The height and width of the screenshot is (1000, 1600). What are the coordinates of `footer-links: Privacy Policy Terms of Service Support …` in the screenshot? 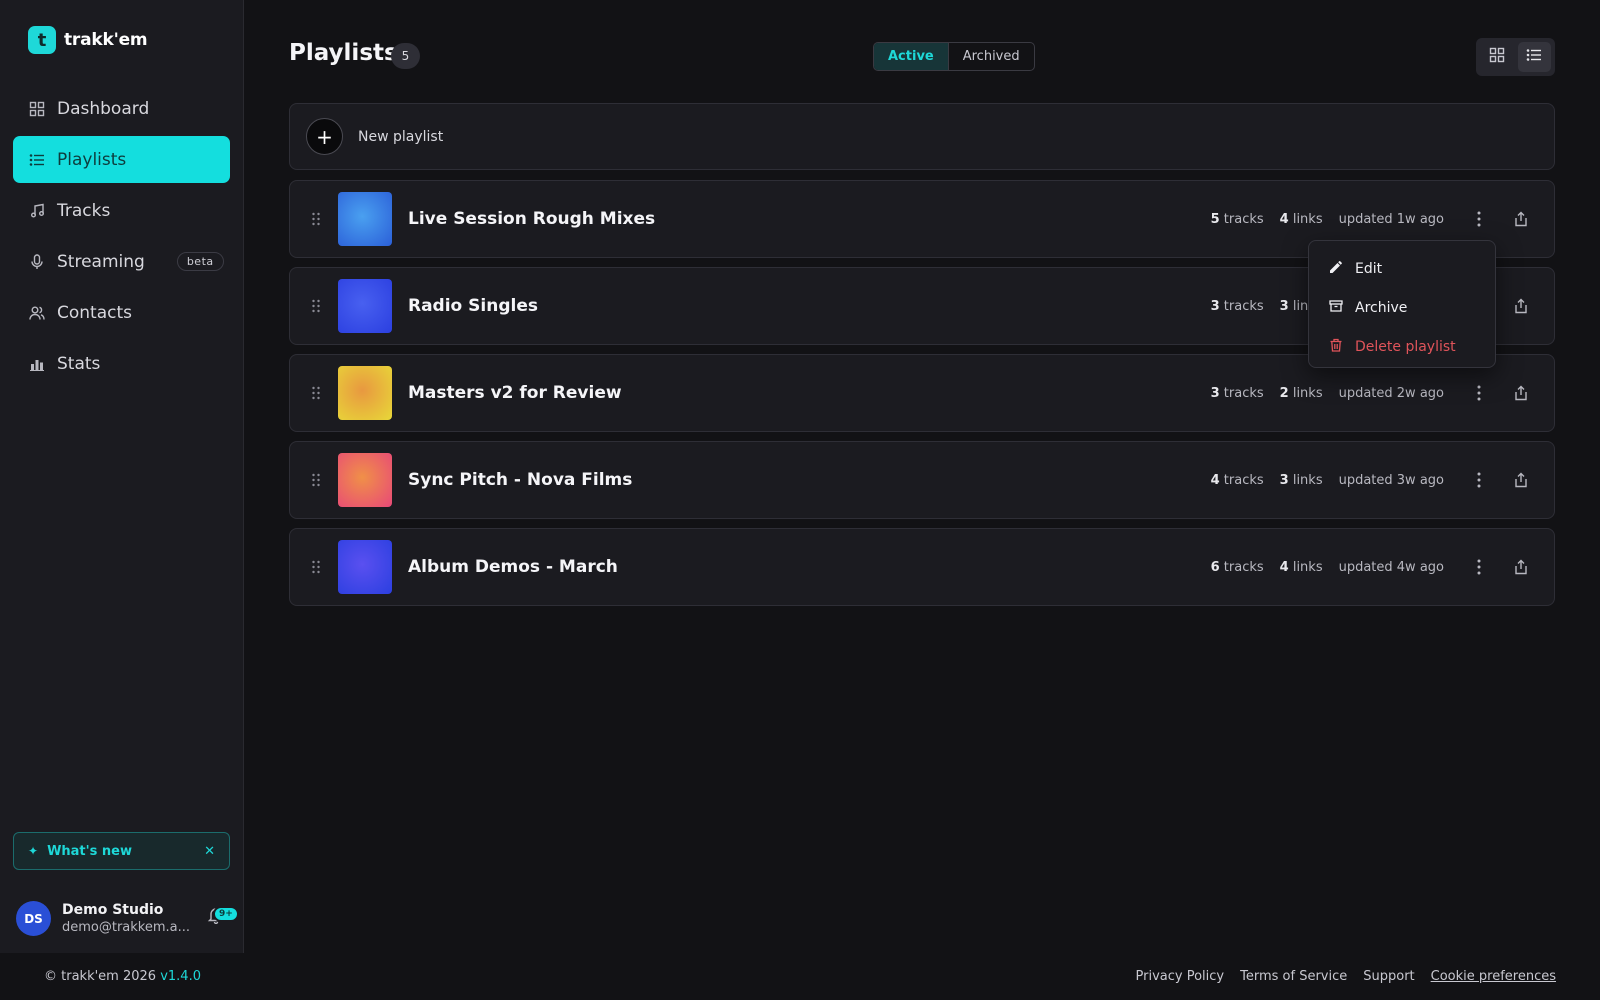 It's located at (1346, 976).